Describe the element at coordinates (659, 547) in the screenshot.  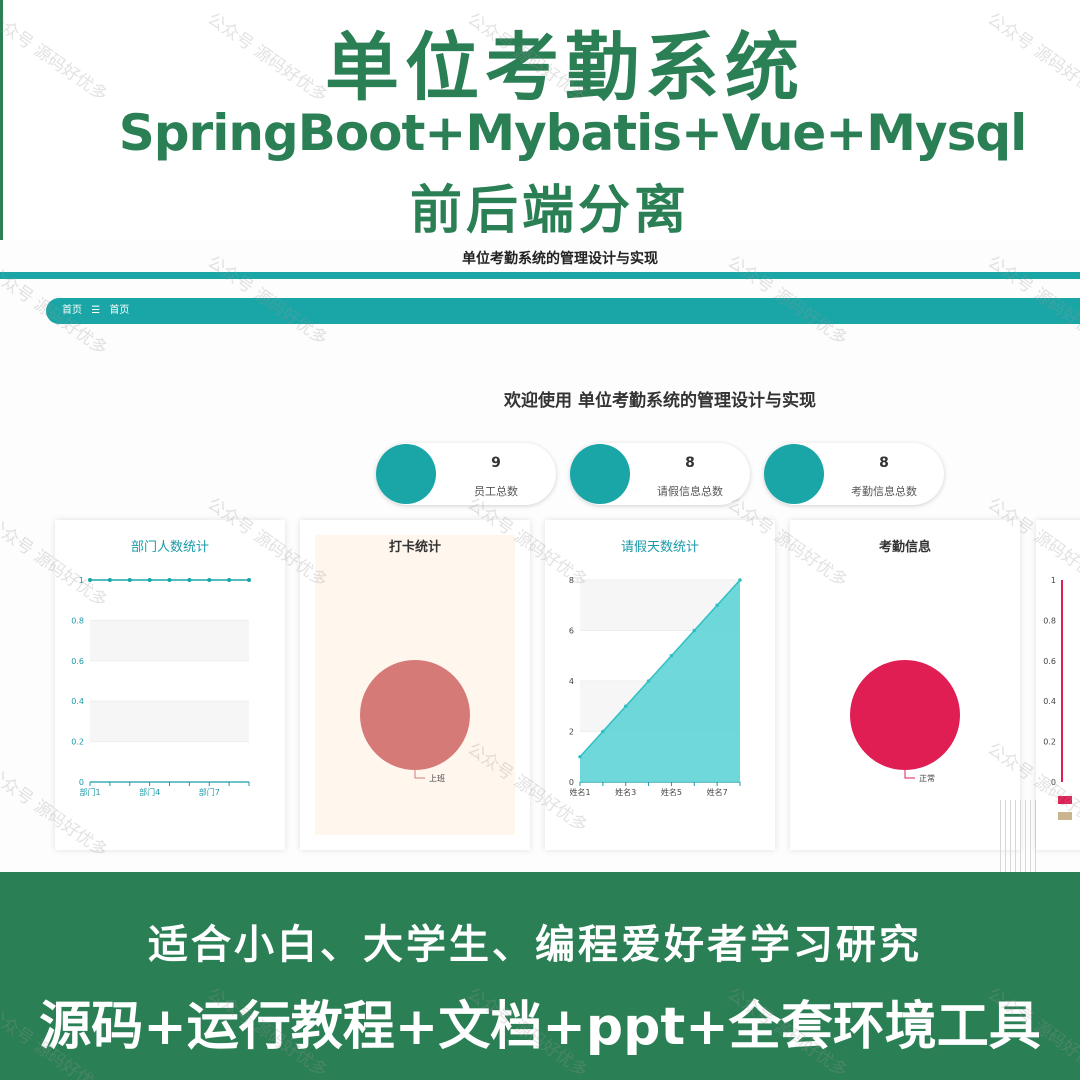
I see `card-title: 请假天数统计` at that location.